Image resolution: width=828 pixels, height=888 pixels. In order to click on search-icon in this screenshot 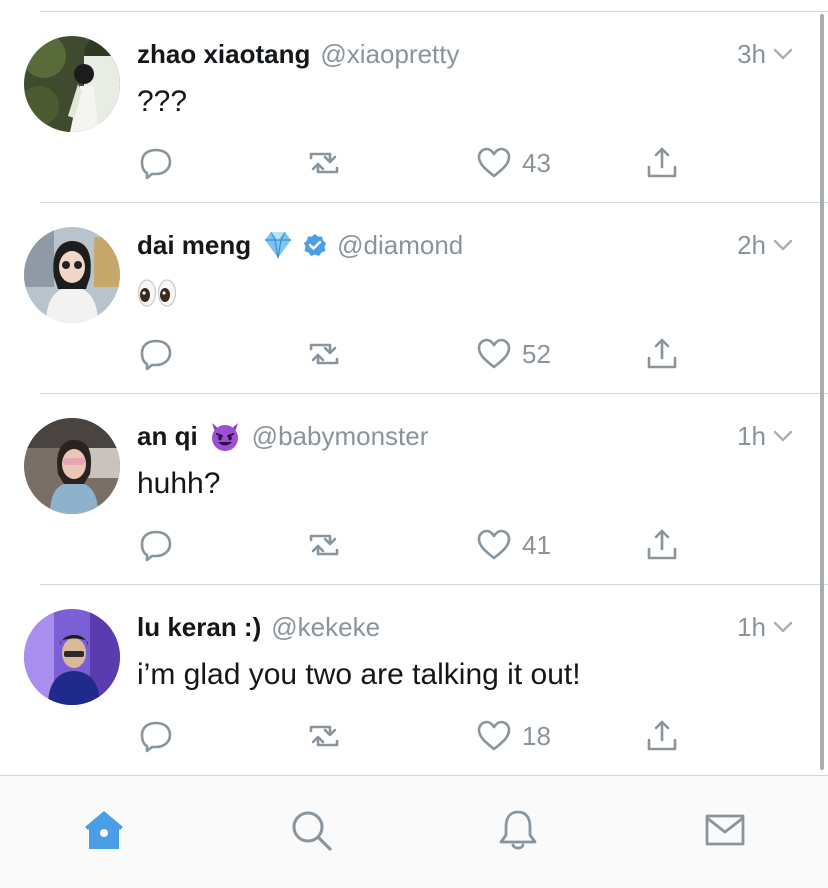, I will do `click(311, 830)`.